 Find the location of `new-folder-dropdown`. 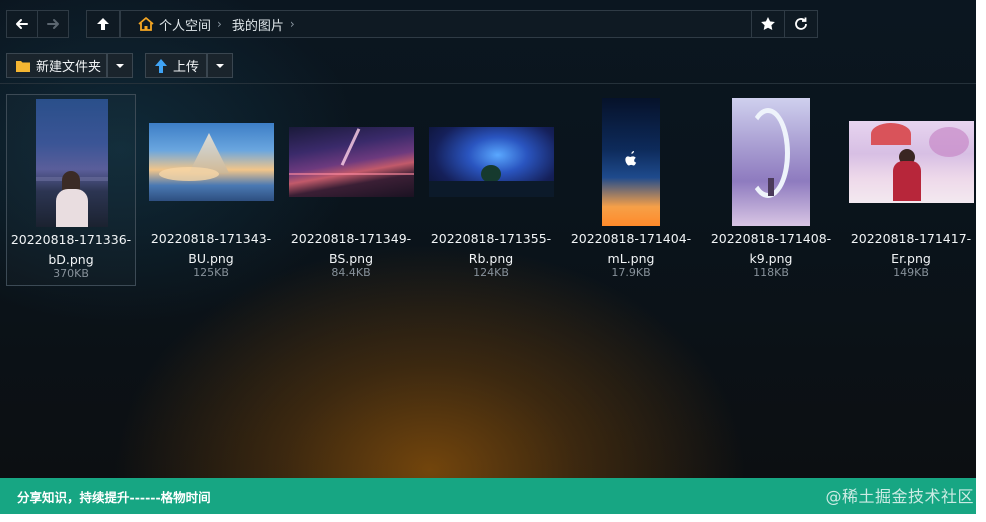

new-folder-dropdown is located at coordinates (120, 65).